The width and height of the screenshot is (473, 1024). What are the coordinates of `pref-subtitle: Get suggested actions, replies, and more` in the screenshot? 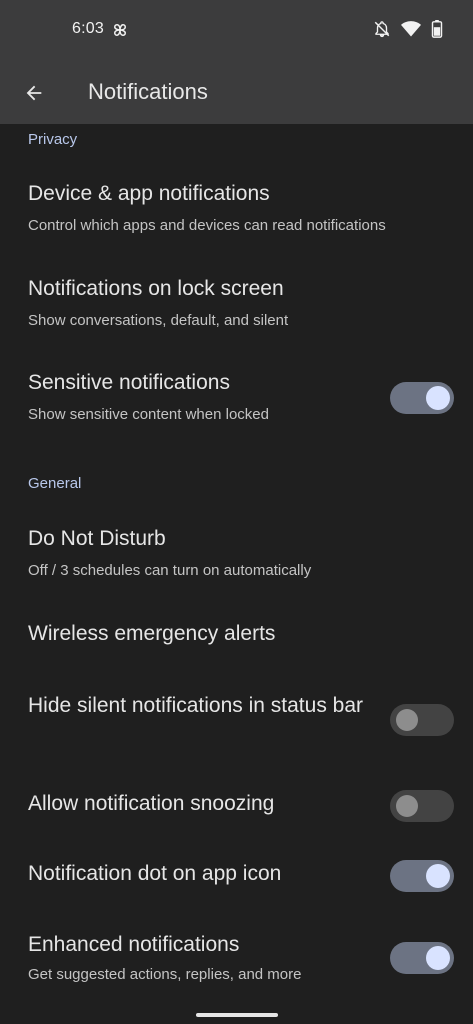 It's located at (165, 974).